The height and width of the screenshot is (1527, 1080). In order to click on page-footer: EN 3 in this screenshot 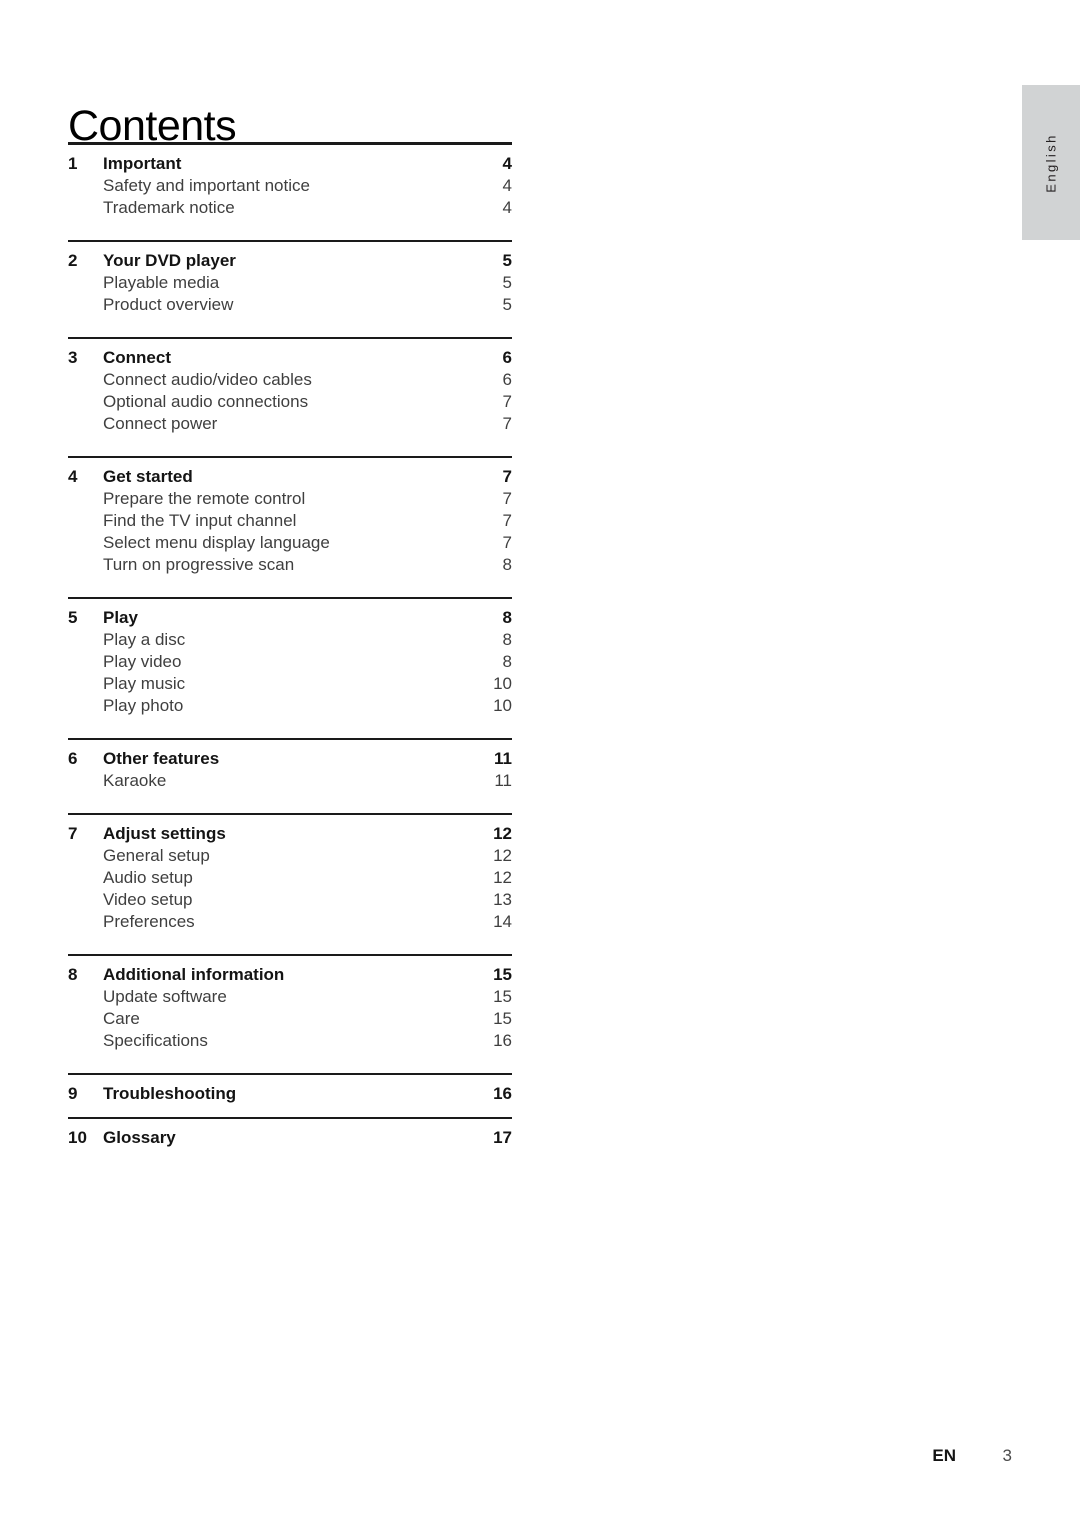, I will do `click(506, 1456)`.